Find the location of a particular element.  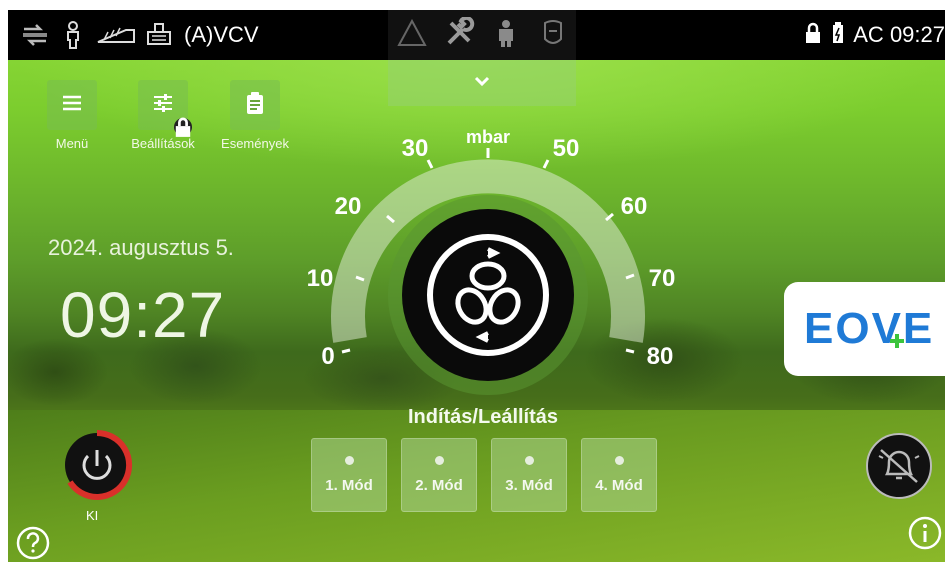

events-button: Események is located at coordinates (255, 115).